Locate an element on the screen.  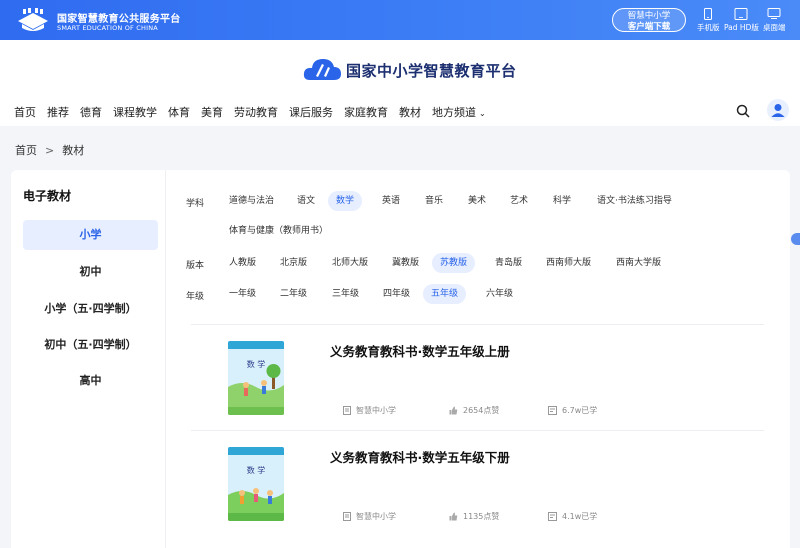
side-drawer-handle is located at coordinates (795, 239).